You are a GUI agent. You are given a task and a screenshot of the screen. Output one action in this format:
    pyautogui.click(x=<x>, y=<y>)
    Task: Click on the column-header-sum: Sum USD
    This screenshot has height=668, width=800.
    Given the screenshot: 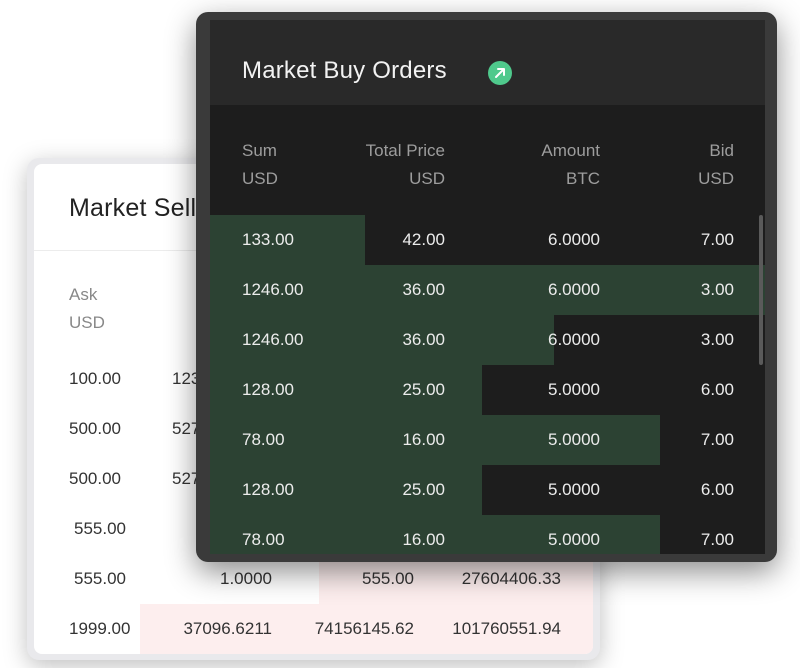 What is the action you would take?
    pyautogui.click(x=260, y=165)
    